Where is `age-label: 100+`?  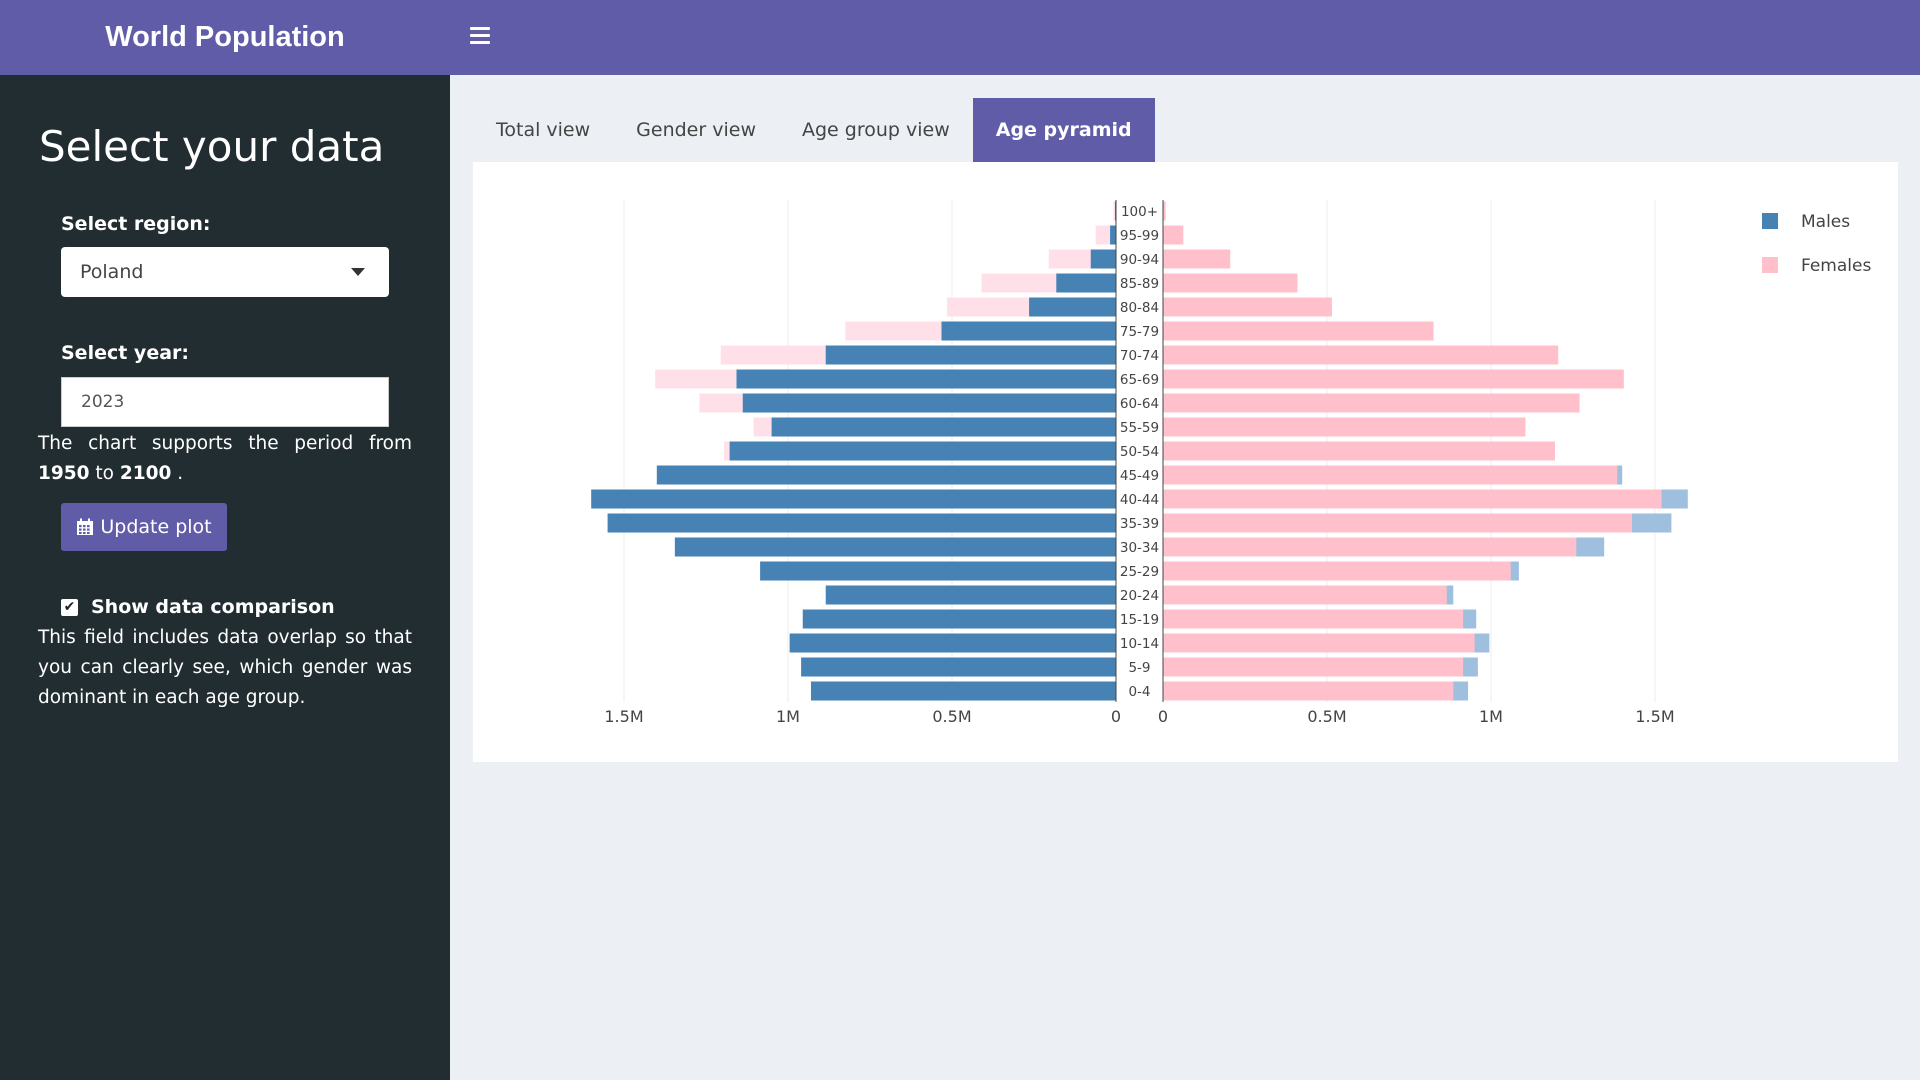 age-label: 100+ is located at coordinates (1139, 212).